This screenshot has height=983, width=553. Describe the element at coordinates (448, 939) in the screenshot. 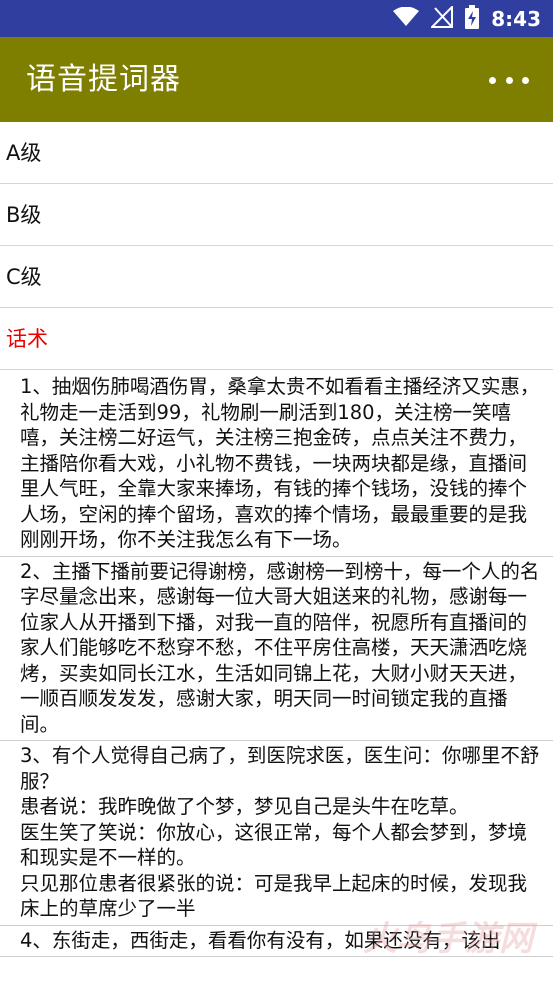

I see `watermark-text: 火鸟手游网` at that location.